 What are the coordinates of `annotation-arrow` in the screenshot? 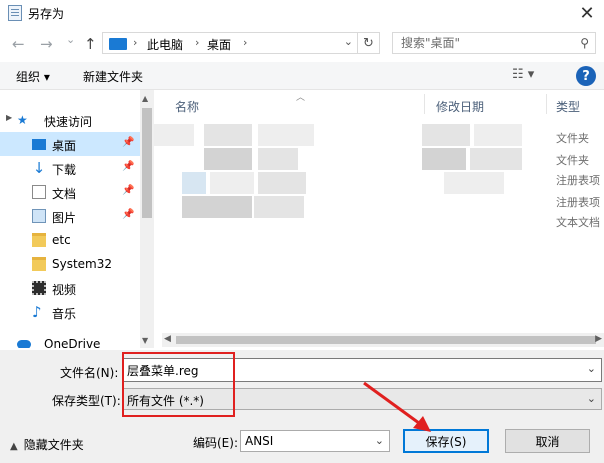 It's located at (397, 406).